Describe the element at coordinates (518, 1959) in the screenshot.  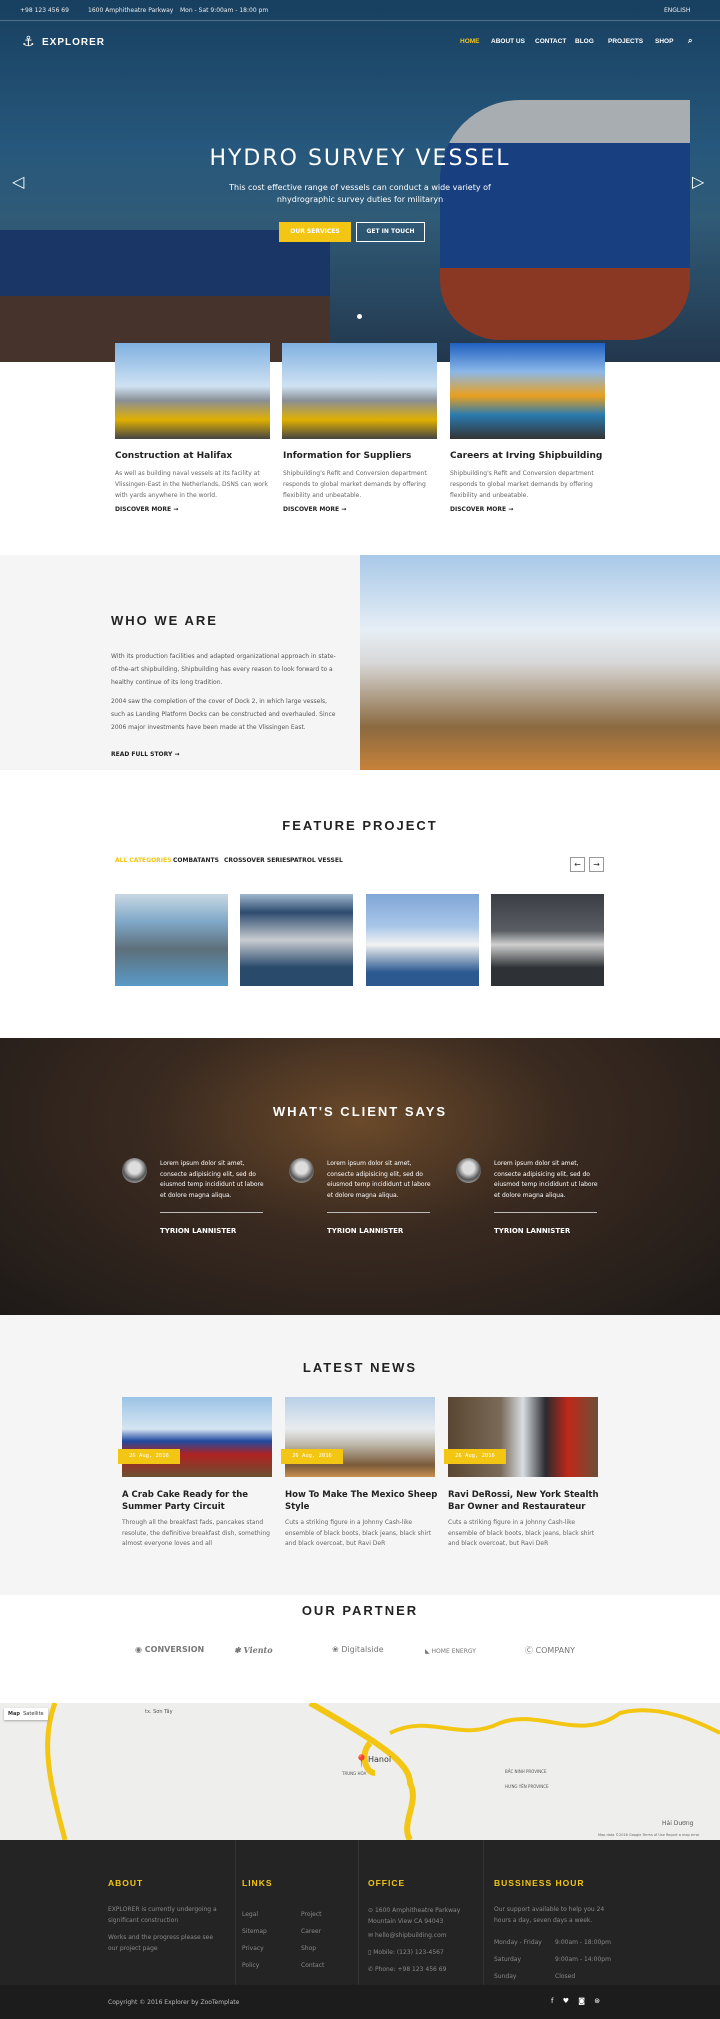
I see `hours-days: Monday - Friday Saturday Sunday` at that location.